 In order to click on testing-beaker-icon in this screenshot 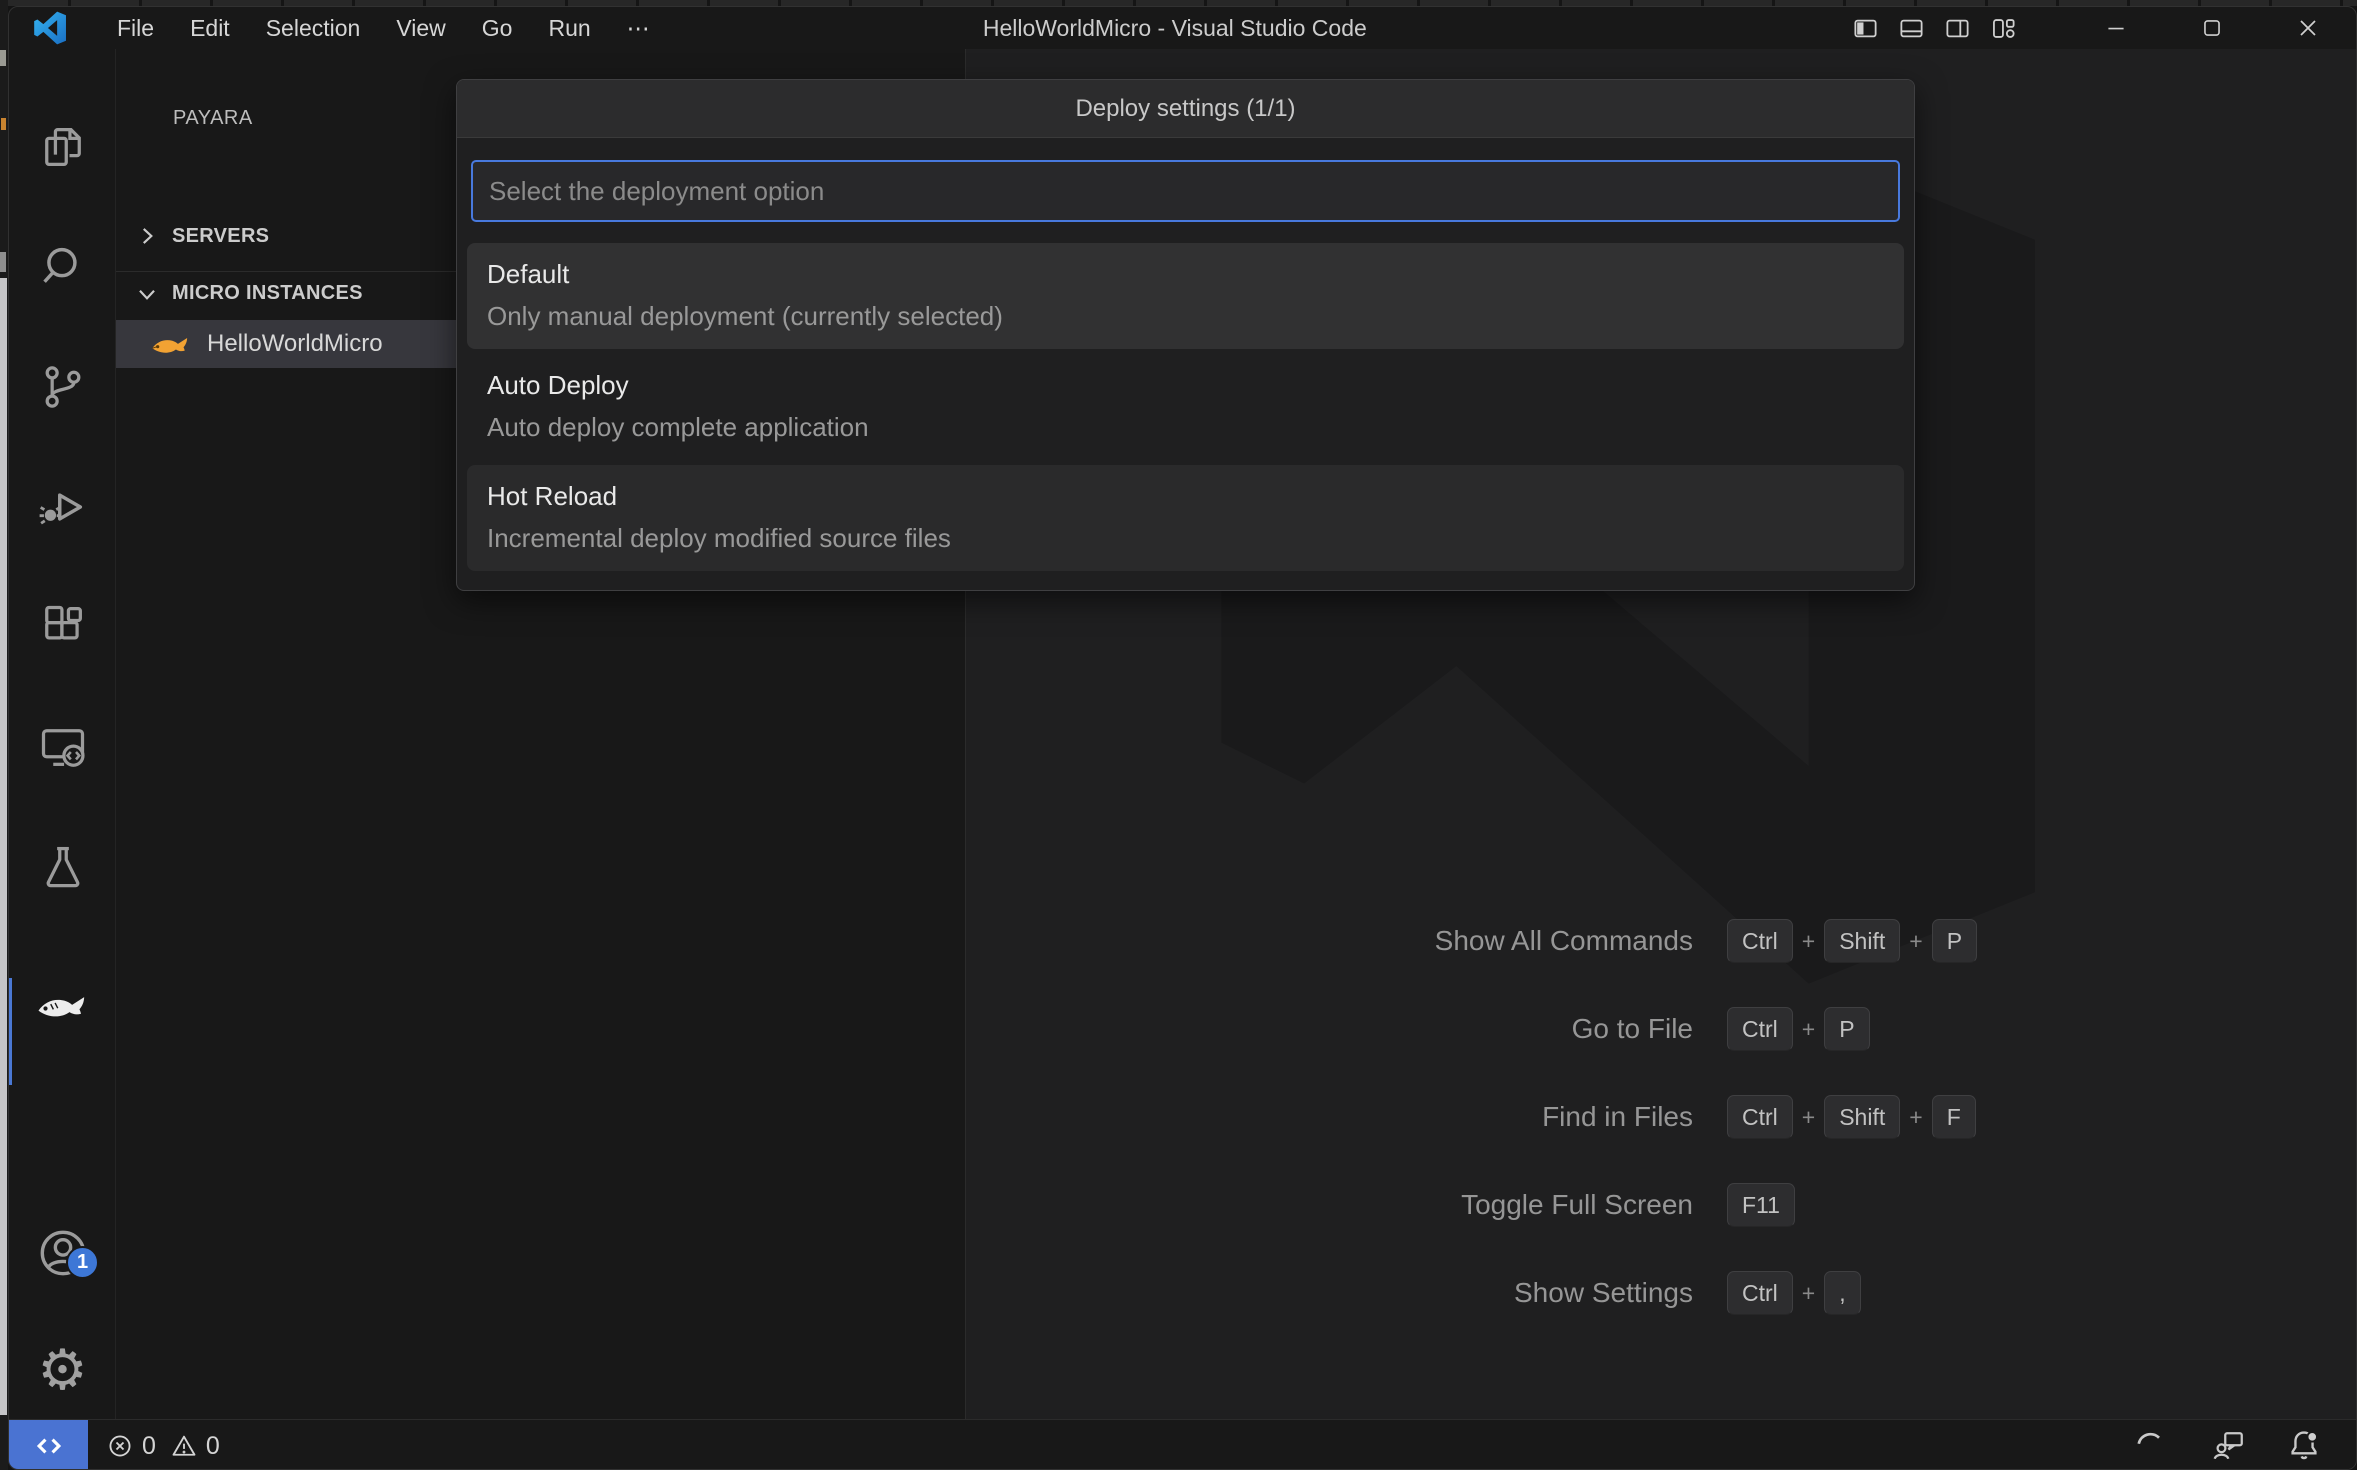, I will do `click(62, 867)`.